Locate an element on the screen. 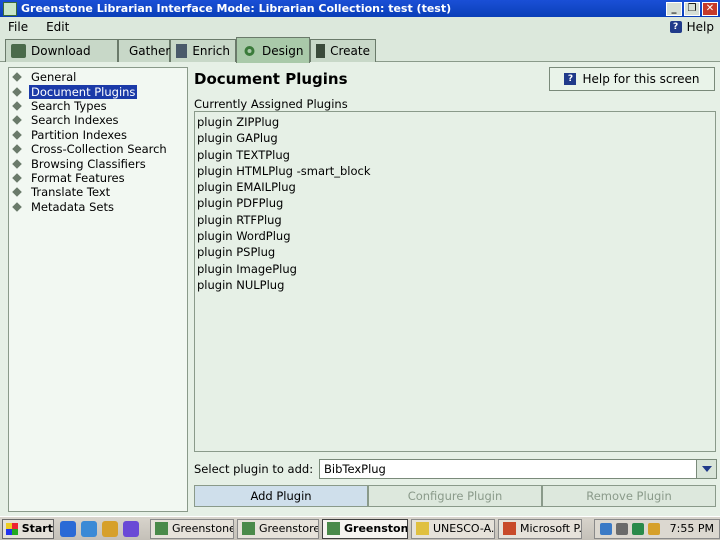 Image resolution: width=720 pixels, height=540 pixels. remove-plugin-button: Remove Plugin is located at coordinates (629, 496).